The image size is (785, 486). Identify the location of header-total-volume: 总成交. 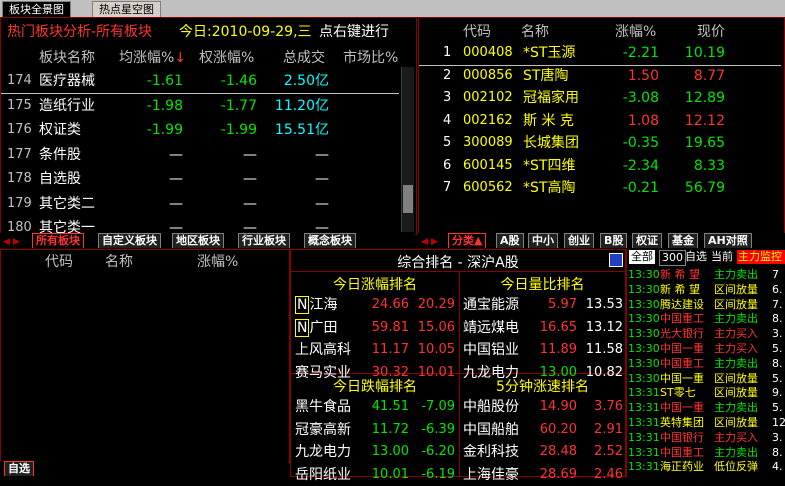
(304, 57).